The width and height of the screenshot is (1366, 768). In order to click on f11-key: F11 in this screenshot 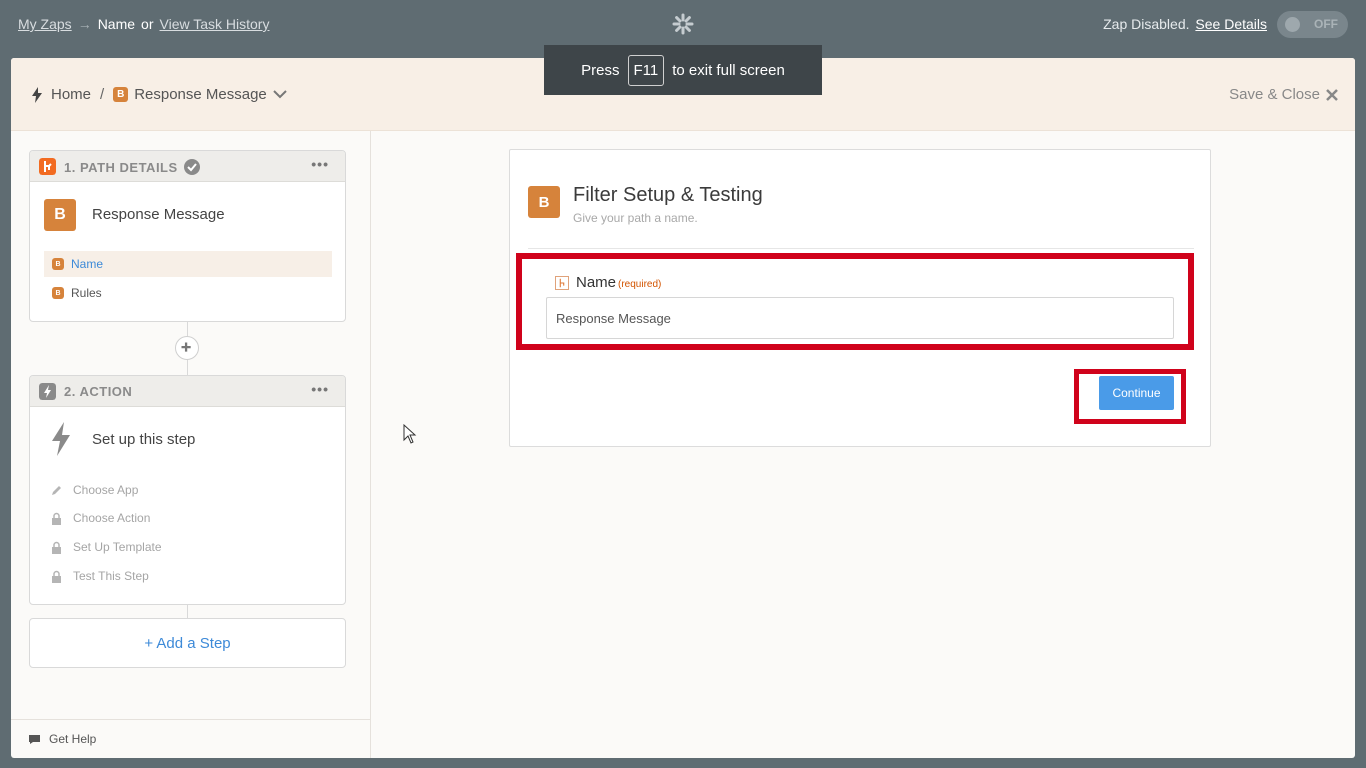, I will do `click(646, 70)`.